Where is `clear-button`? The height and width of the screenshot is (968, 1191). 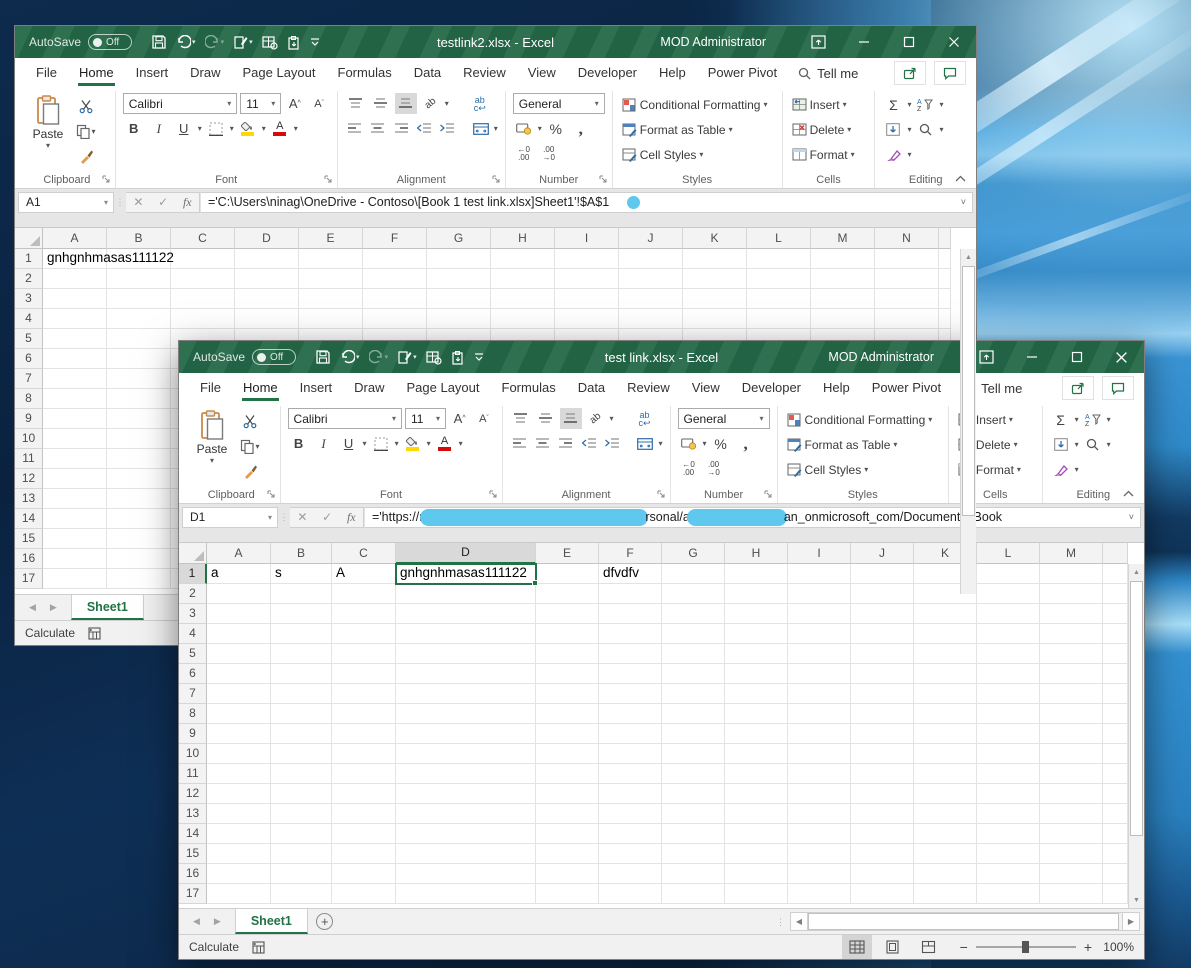
clear-button is located at coordinates (893, 154).